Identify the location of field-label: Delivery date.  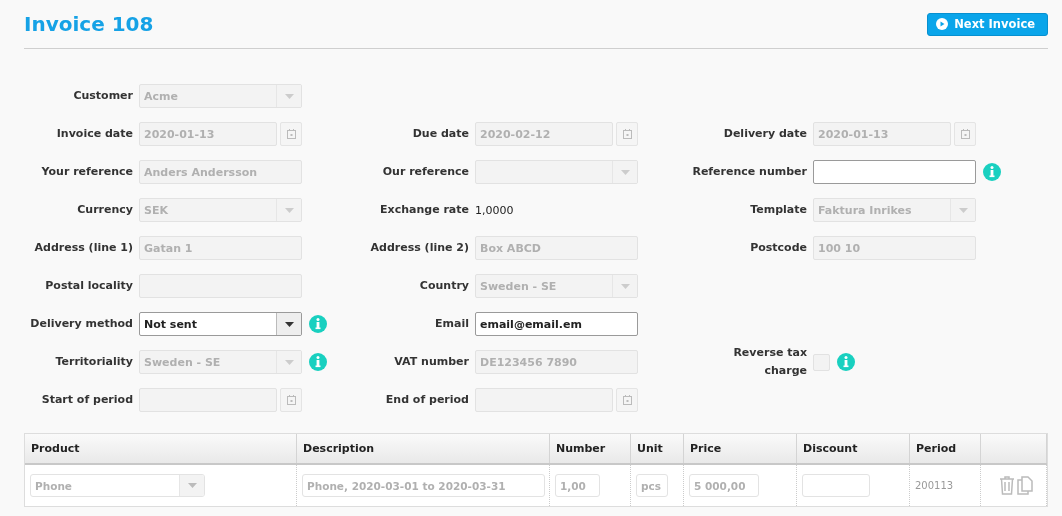
(764, 134).